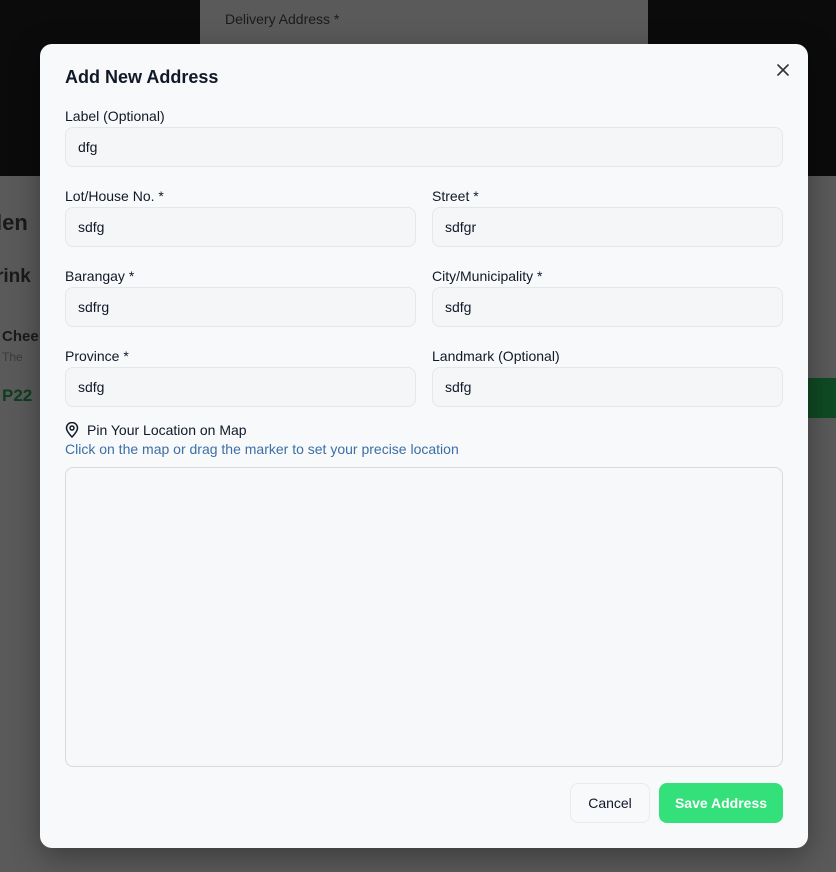  What do you see at coordinates (607, 227) in the screenshot?
I see `street-input` at bounding box center [607, 227].